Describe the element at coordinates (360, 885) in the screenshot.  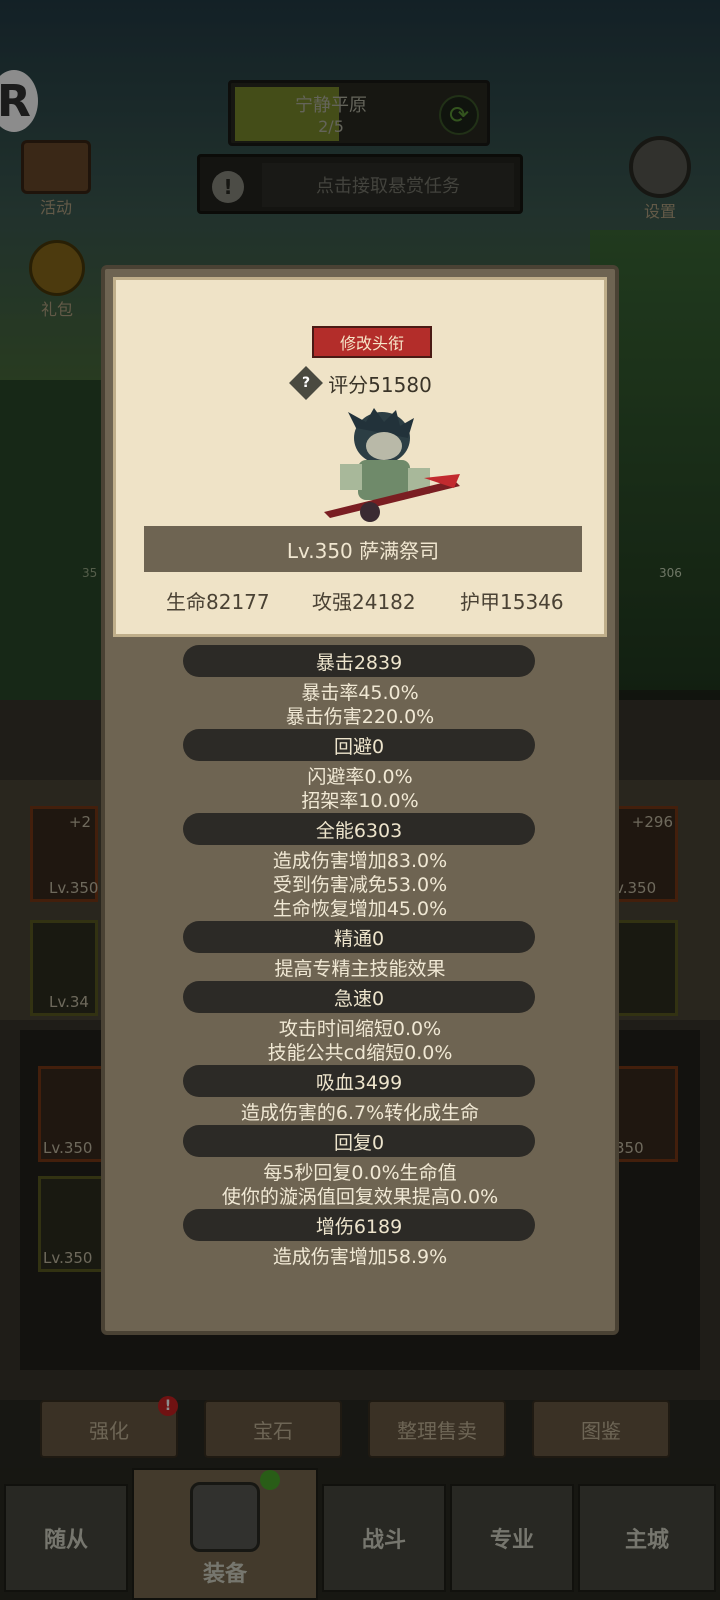
I see `attr-sub: 受到伤害减免53.0%` at that location.